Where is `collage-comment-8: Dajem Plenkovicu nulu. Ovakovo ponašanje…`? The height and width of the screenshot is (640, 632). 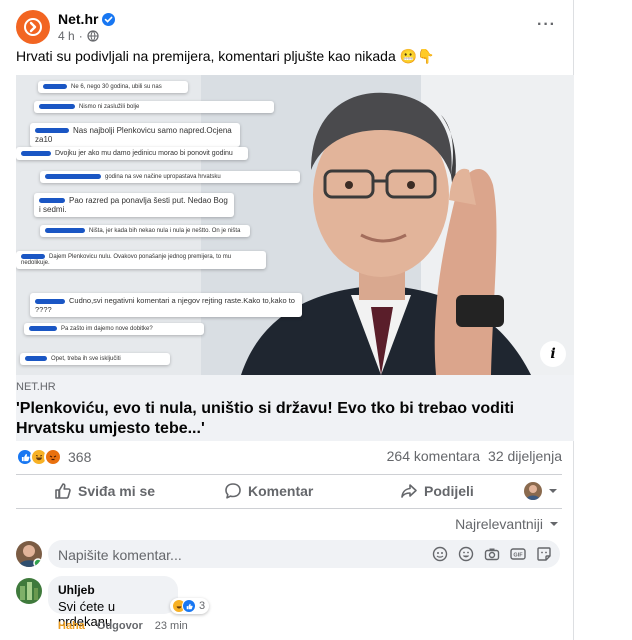
collage-comment-8: Dajem Plenkovicu nulu. Ovakovo ponašanje… is located at coordinates (141, 260).